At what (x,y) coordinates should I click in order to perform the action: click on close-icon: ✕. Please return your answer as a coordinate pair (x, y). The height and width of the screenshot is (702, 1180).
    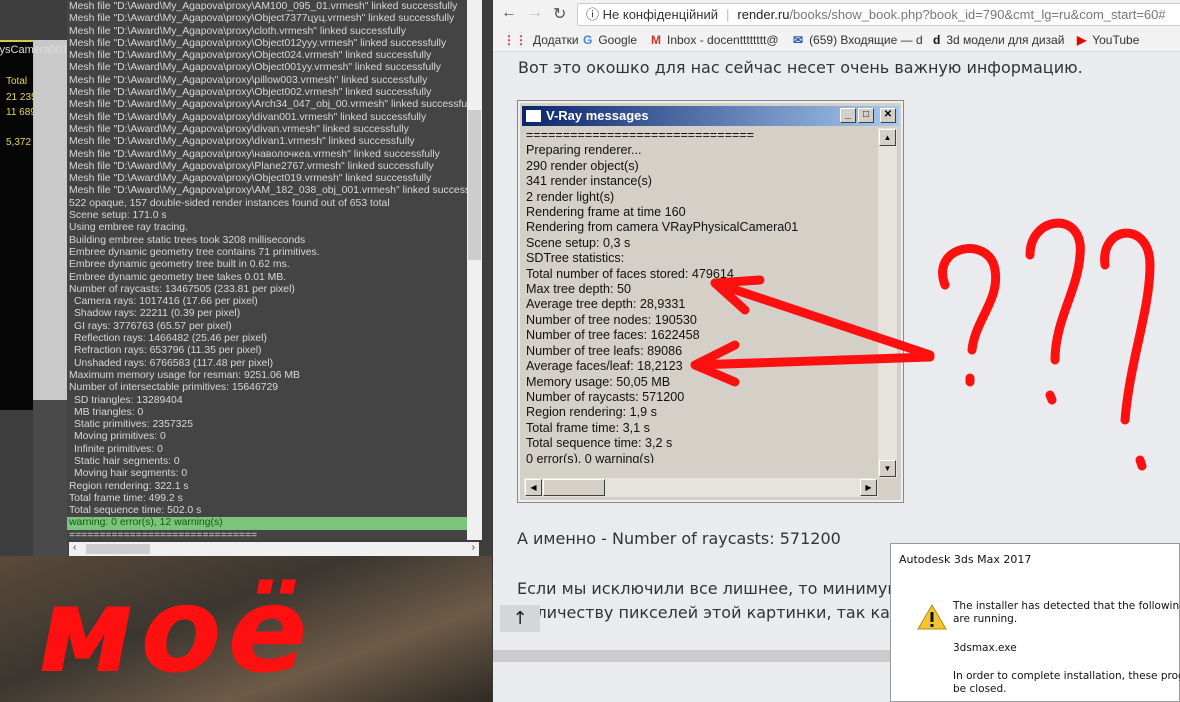
    Looking at the image, I should click on (888, 115).